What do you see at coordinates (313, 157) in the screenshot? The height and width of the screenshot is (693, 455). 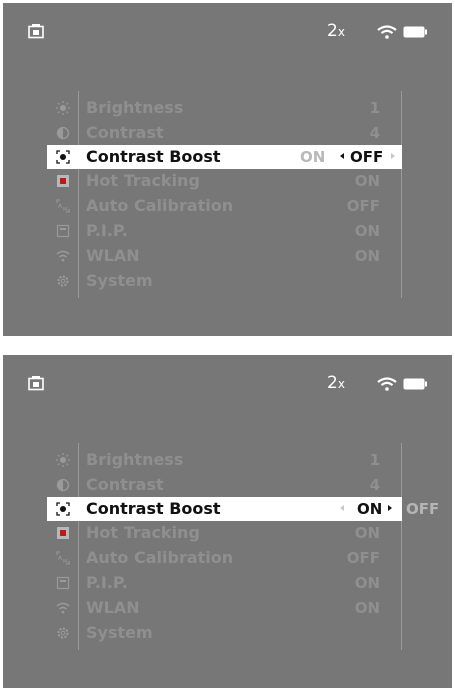 I see `option-prev: ON` at bounding box center [313, 157].